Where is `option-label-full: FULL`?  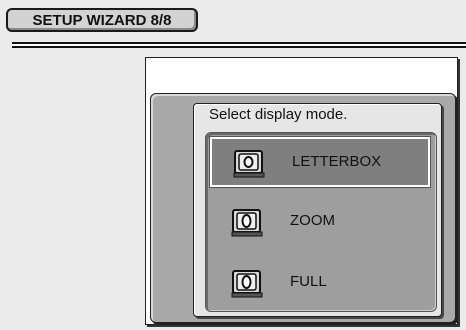 option-label-full: FULL is located at coordinates (308, 281).